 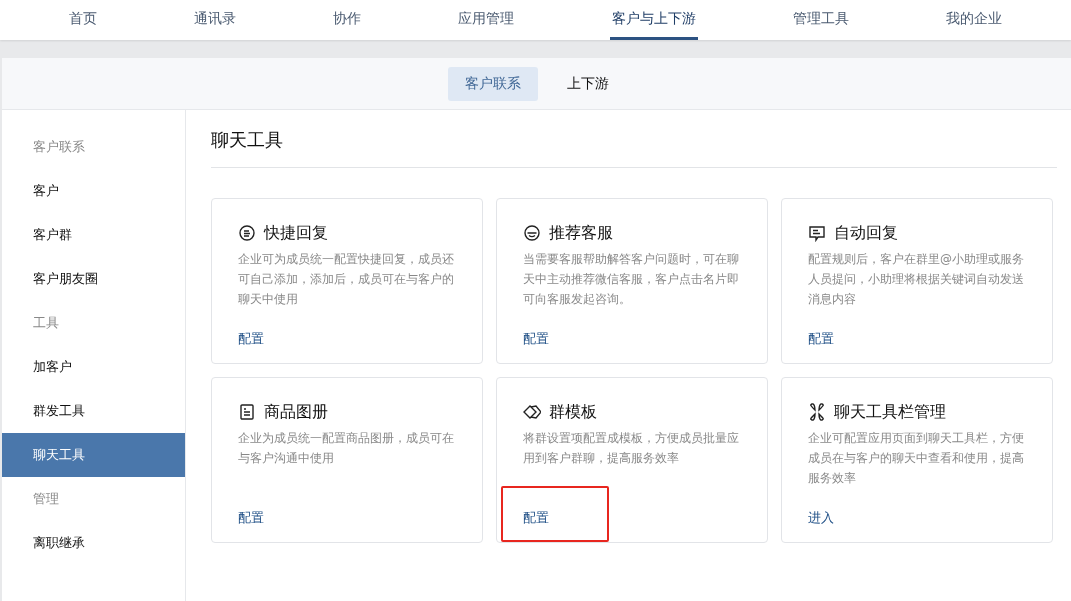 I want to click on sidebar-section-title: 客户联系, so click(x=59, y=147).